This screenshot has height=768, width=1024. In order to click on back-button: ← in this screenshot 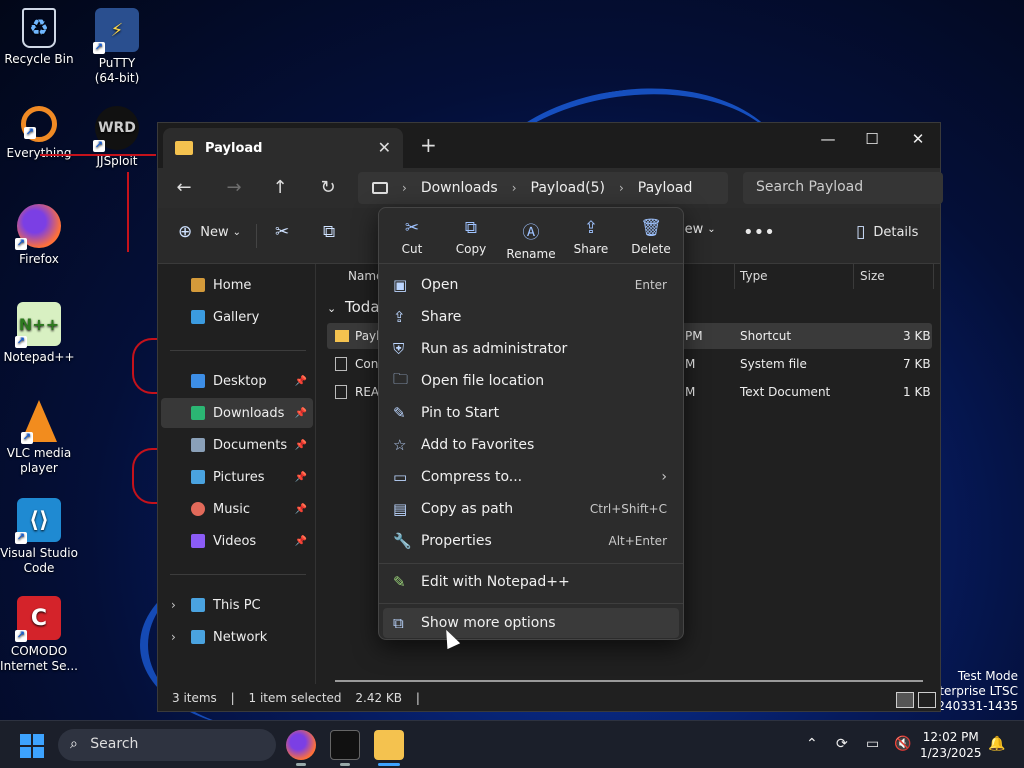, I will do `click(184, 188)`.